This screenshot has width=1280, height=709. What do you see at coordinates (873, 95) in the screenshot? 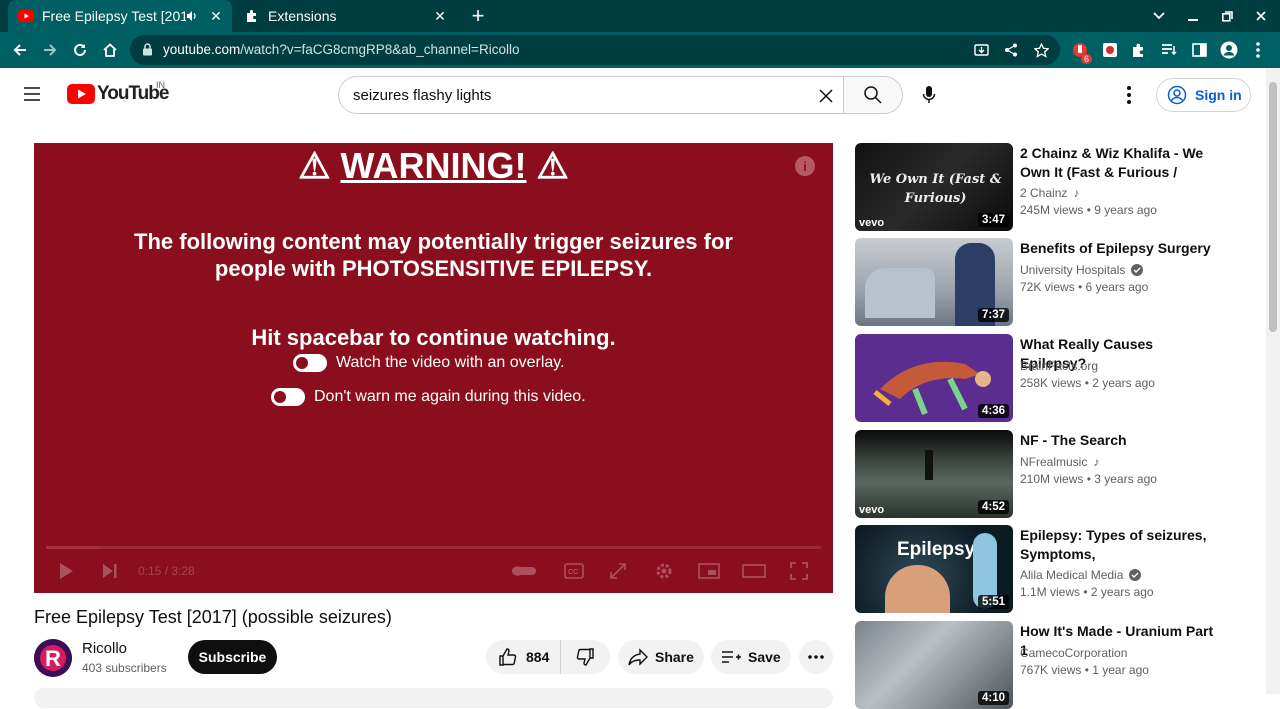
I see `search-button` at bounding box center [873, 95].